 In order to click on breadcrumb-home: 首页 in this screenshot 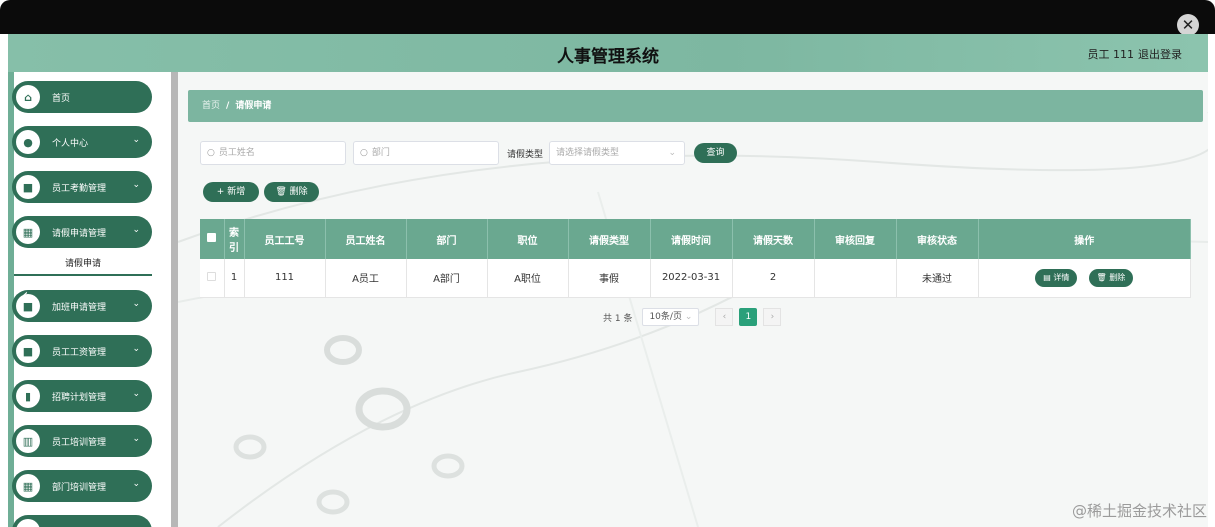, I will do `click(211, 106)`.